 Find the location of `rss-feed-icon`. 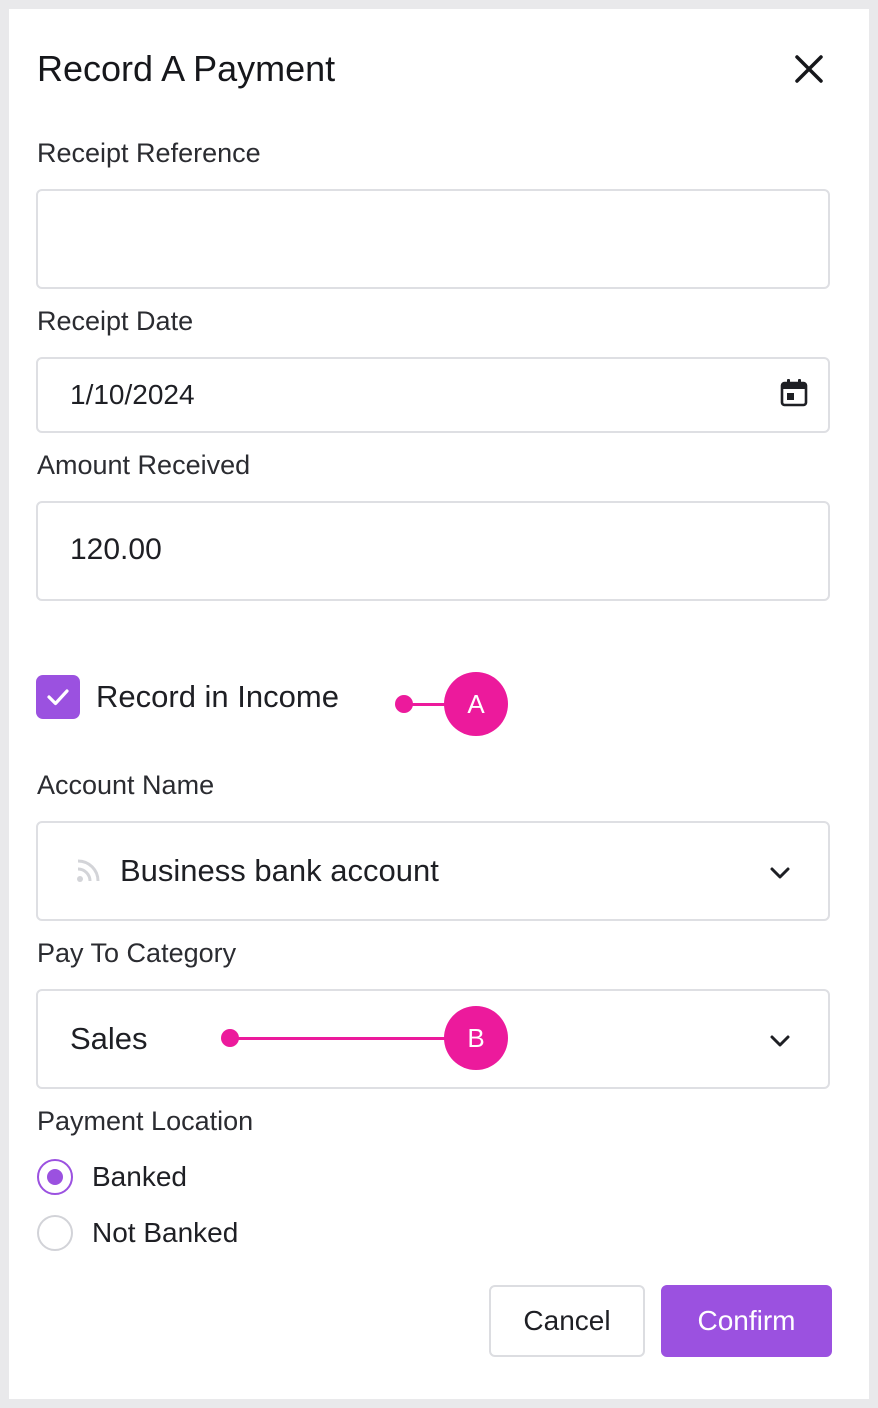

rss-feed-icon is located at coordinates (88, 870).